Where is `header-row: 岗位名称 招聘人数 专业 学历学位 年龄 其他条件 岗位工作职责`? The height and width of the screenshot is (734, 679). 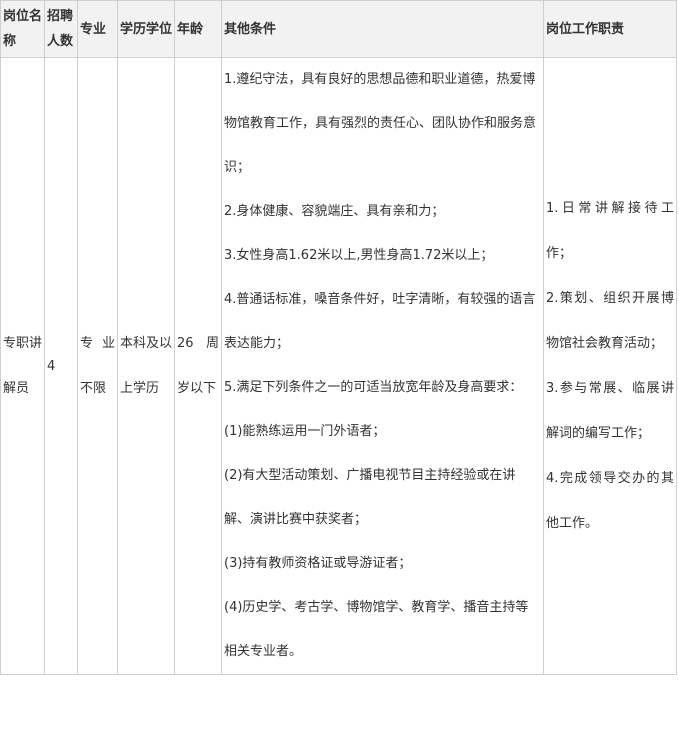 header-row: 岗位名称 招聘人数 专业 学历学位 年龄 其他条件 岗位工作职责 is located at coordinates (338, 29).